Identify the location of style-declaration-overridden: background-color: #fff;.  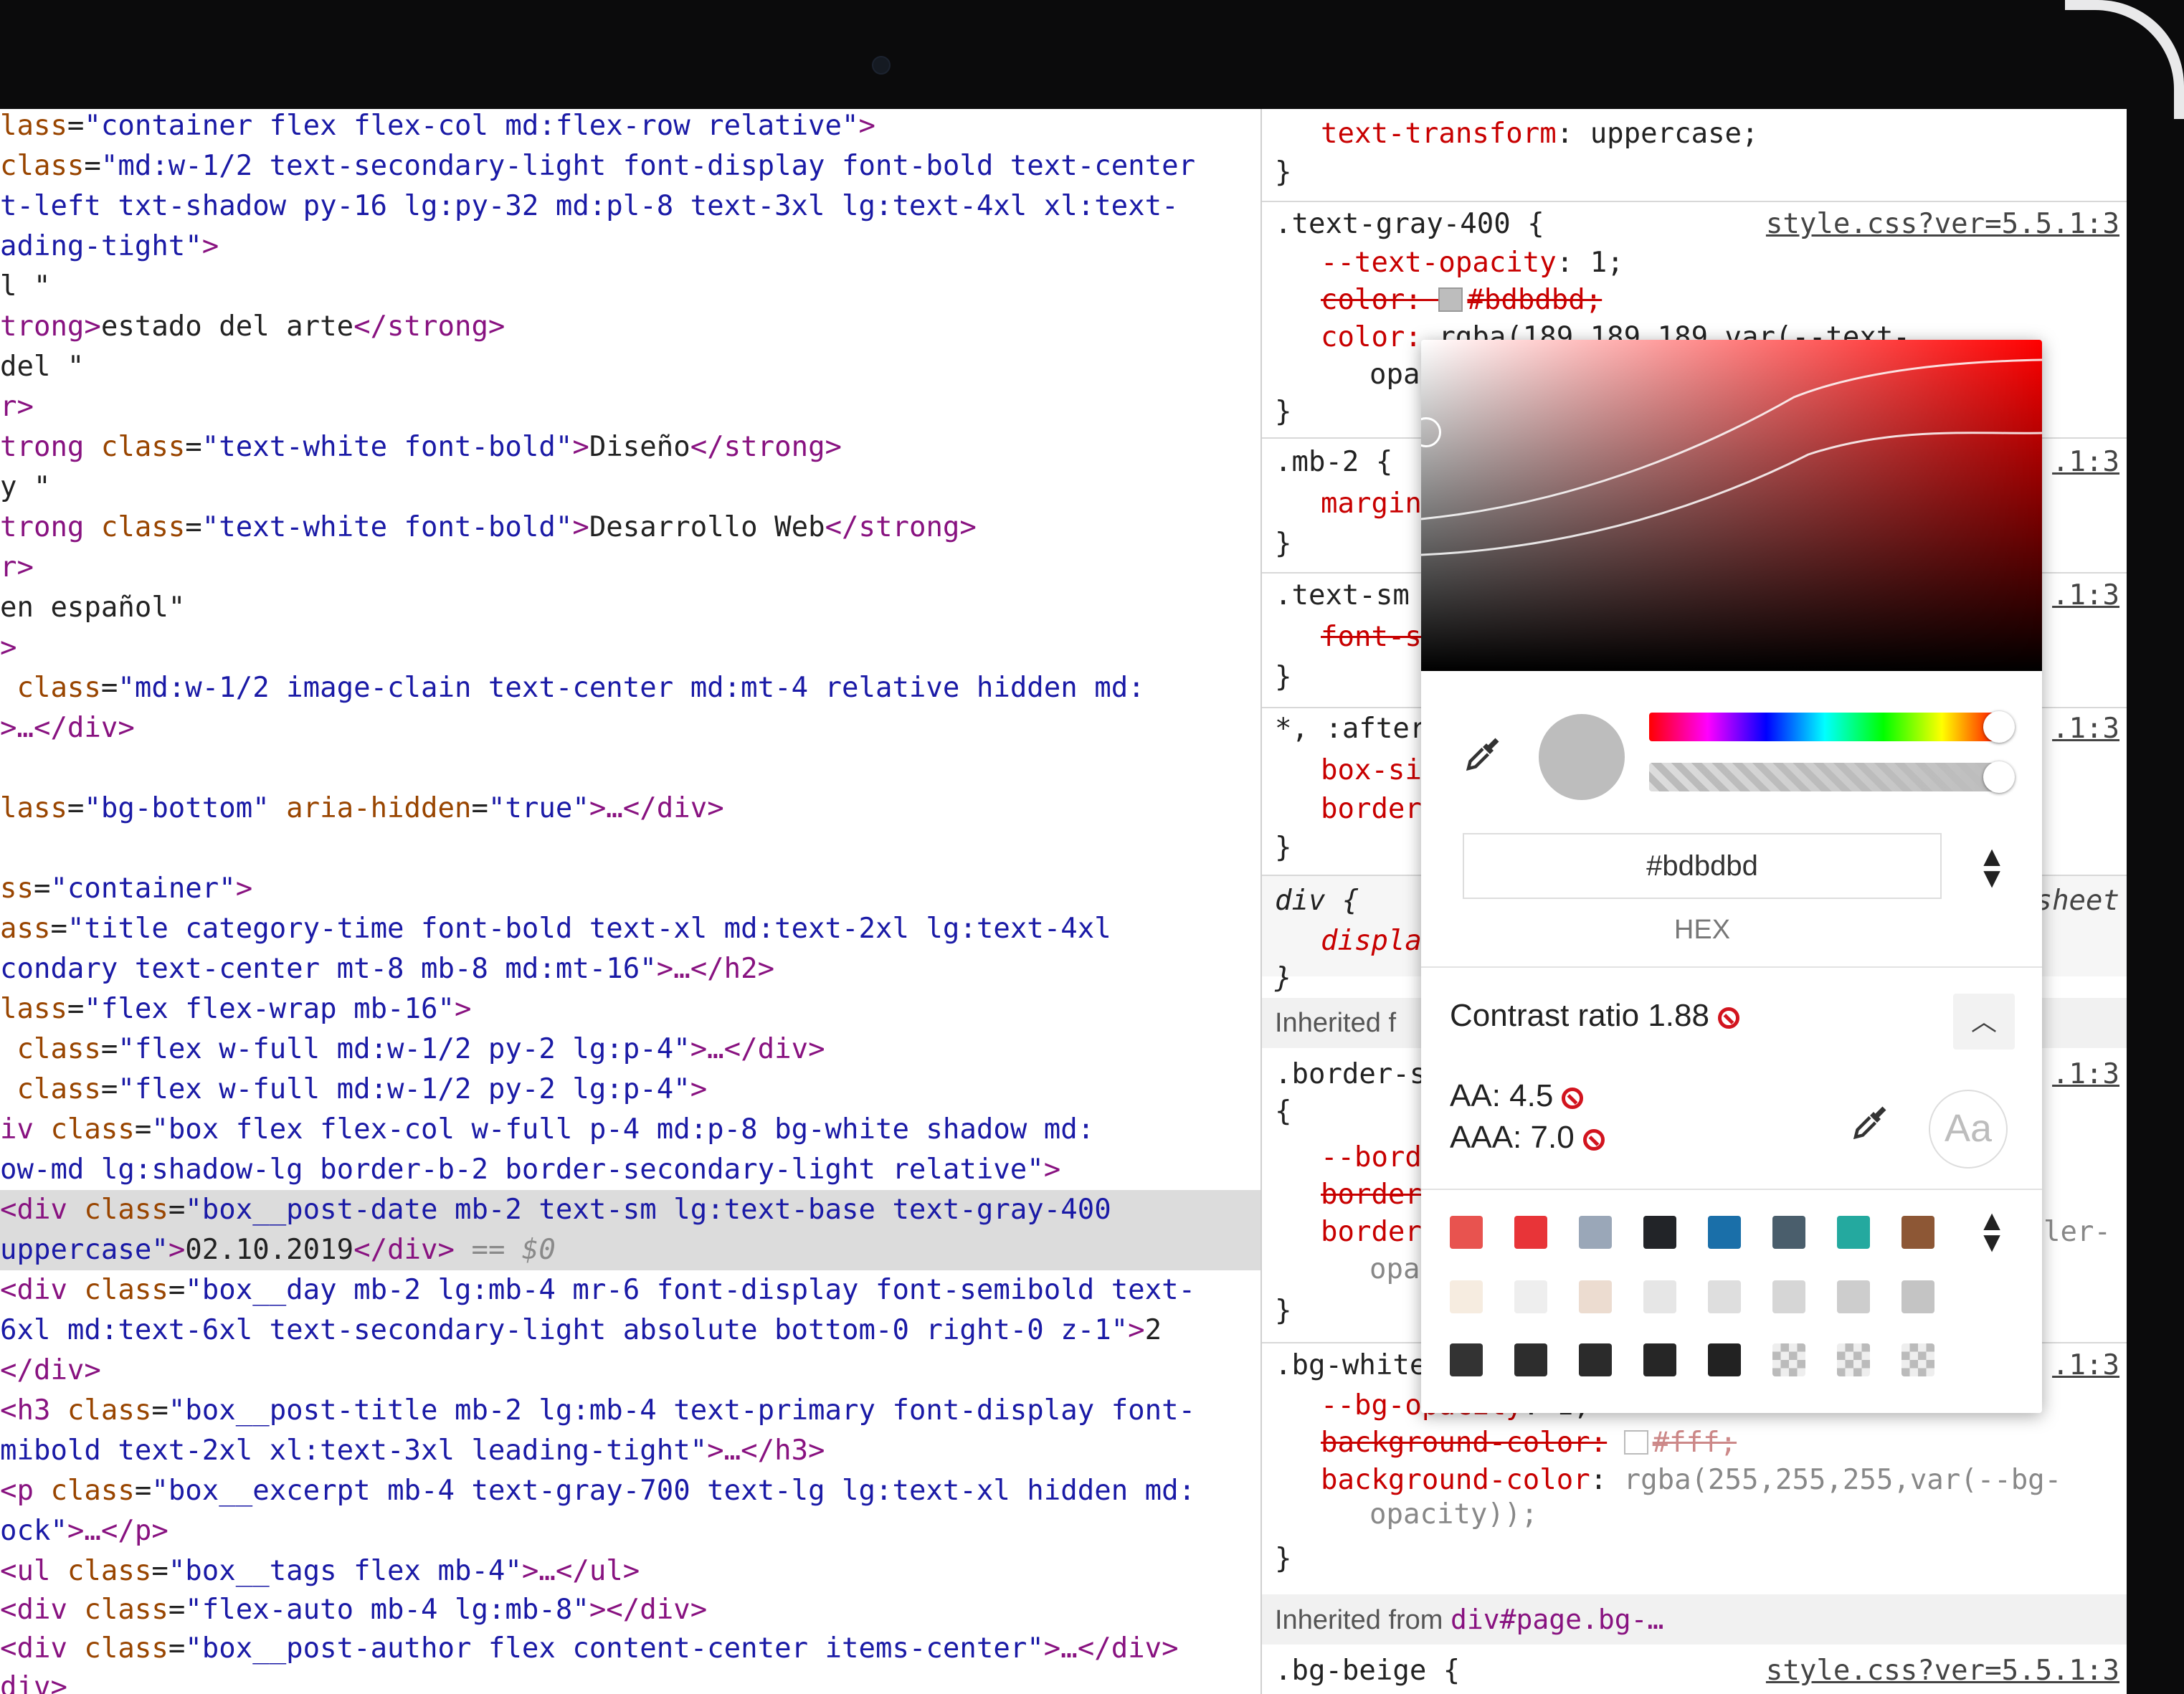
(1529, 1443).